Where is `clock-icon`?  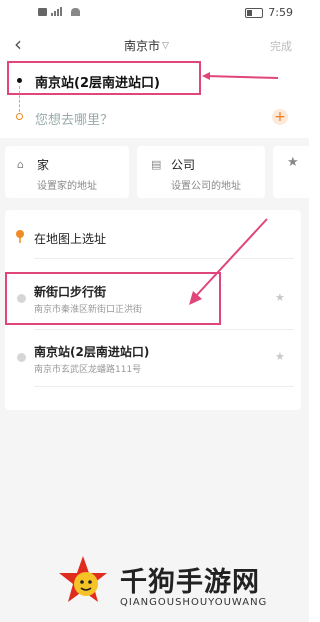 clock-icon is located at coordinates (21, 357).